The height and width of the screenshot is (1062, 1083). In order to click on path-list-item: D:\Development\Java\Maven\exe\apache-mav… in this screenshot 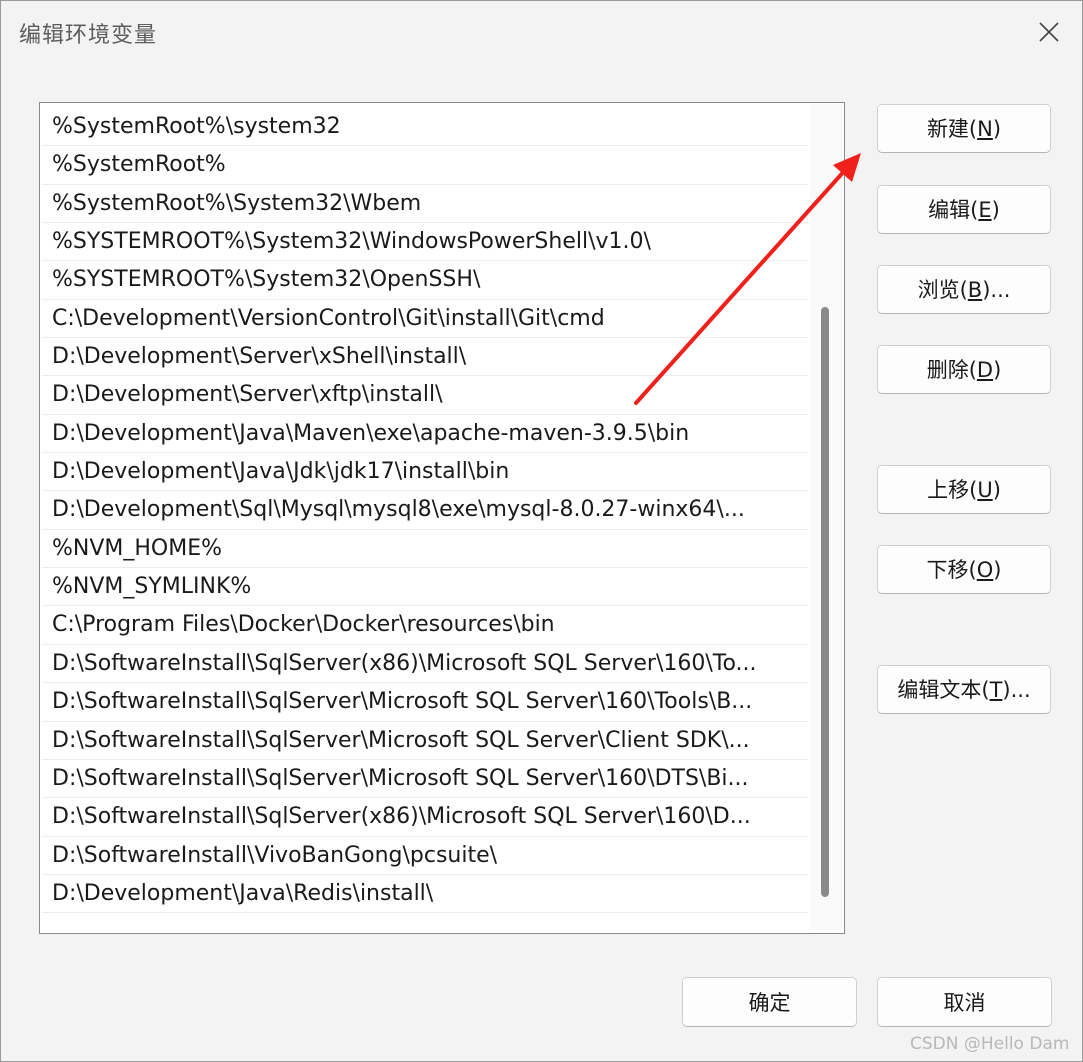, I will do `click(425, 434)`.